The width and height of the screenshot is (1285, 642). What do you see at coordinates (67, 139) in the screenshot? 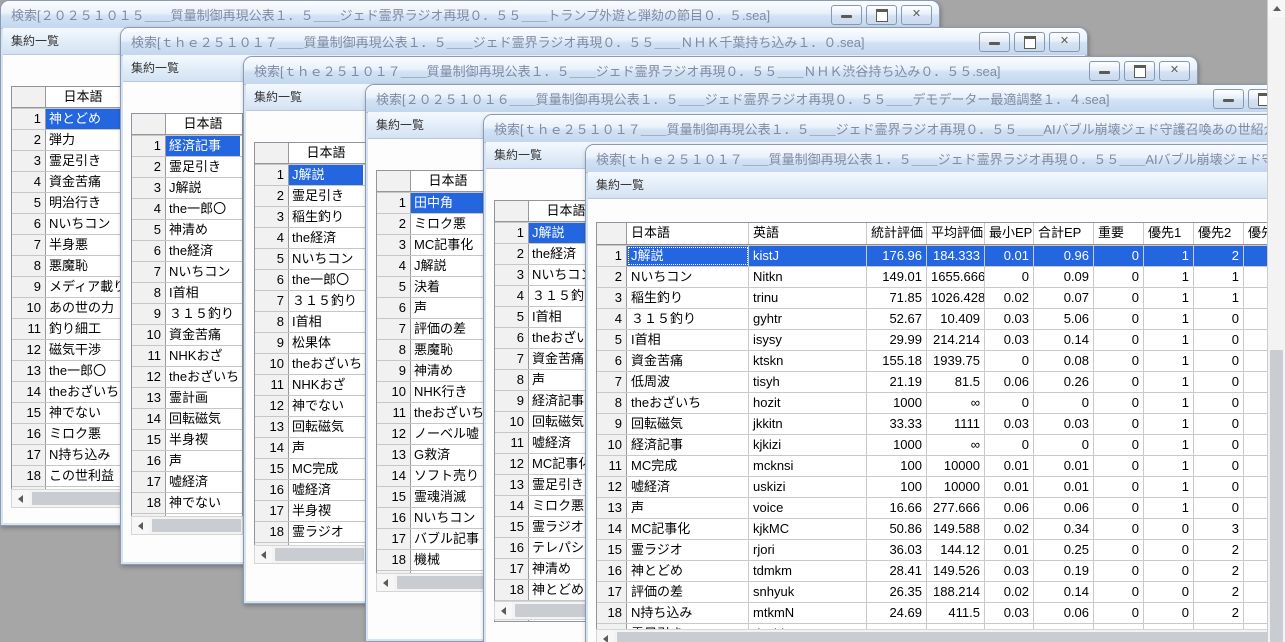
I see `list-item: 2 弾力` at bounding box center [67, 139].